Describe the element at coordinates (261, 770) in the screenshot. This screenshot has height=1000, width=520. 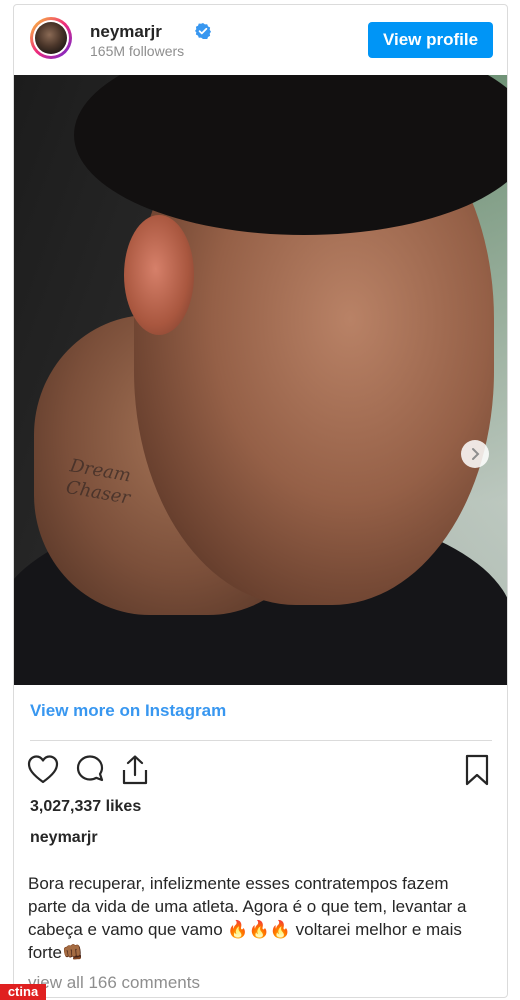
I see `action-bar` at that location.